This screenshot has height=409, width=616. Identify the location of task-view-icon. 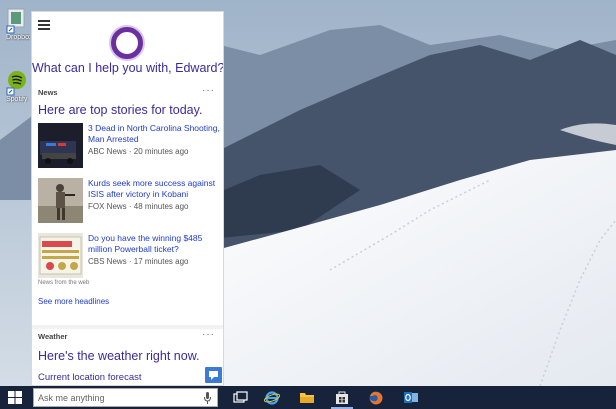
(240, 397).